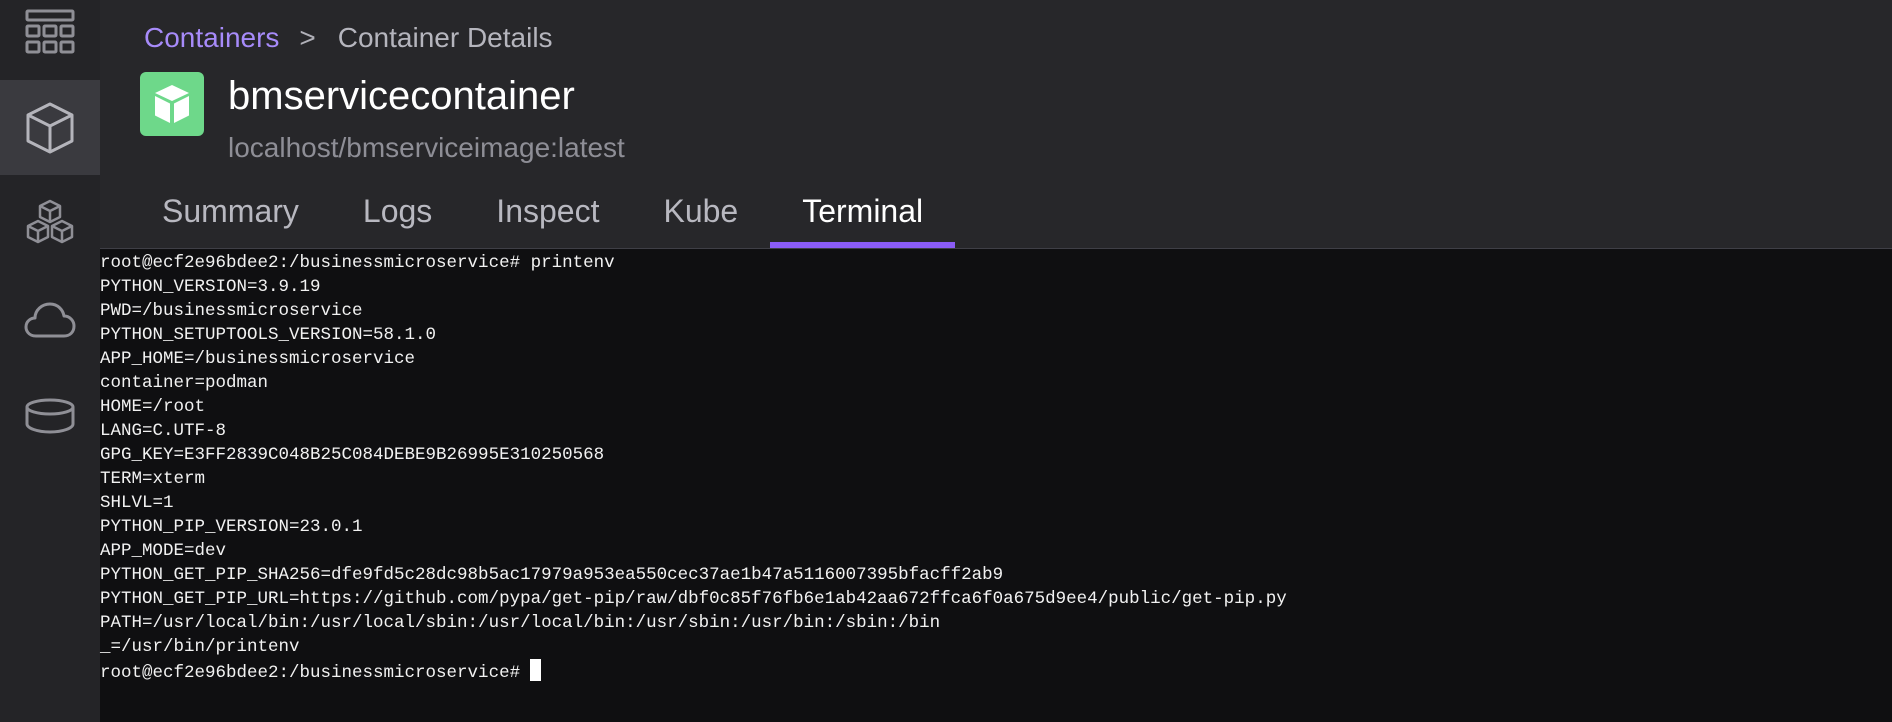 The image size is (1892, 722). What do you see at coordinates (210, 287) in the screenshot?
I see `terminal-line: PYTHON_VERSION=3.9.19` at bounding box center [210, 287].